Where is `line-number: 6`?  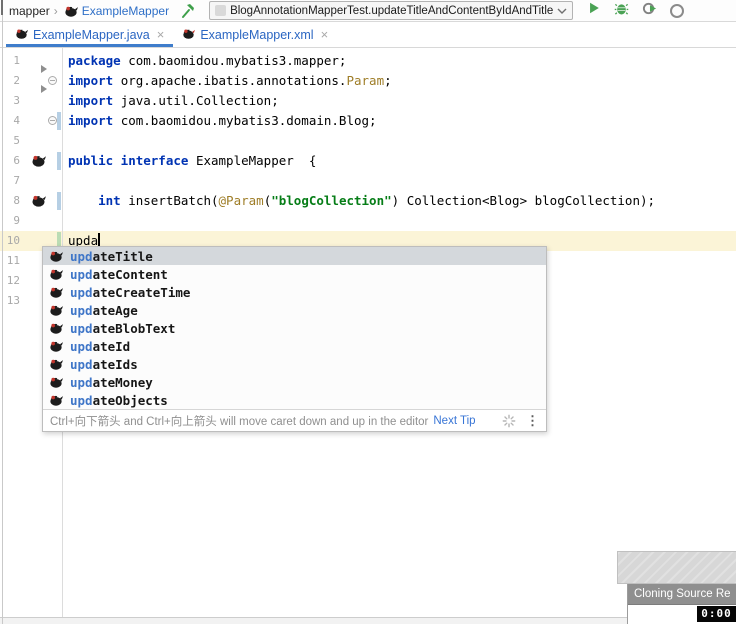 line-number: 6 is located at coordinates (16, 160).